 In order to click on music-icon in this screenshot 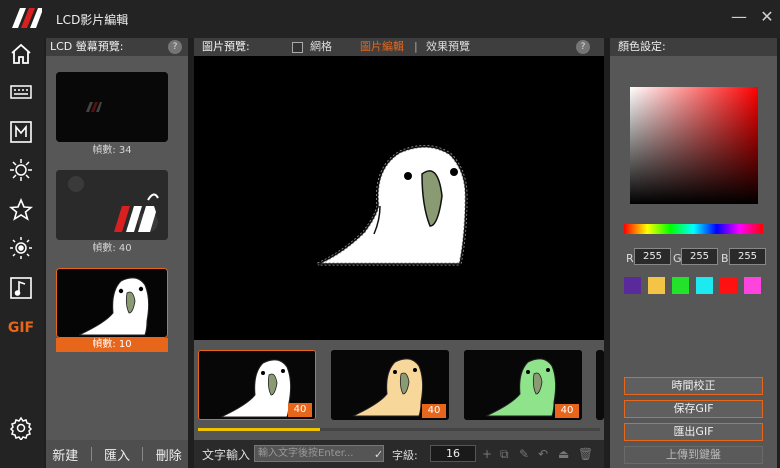, I will do `click(21, 288)`.